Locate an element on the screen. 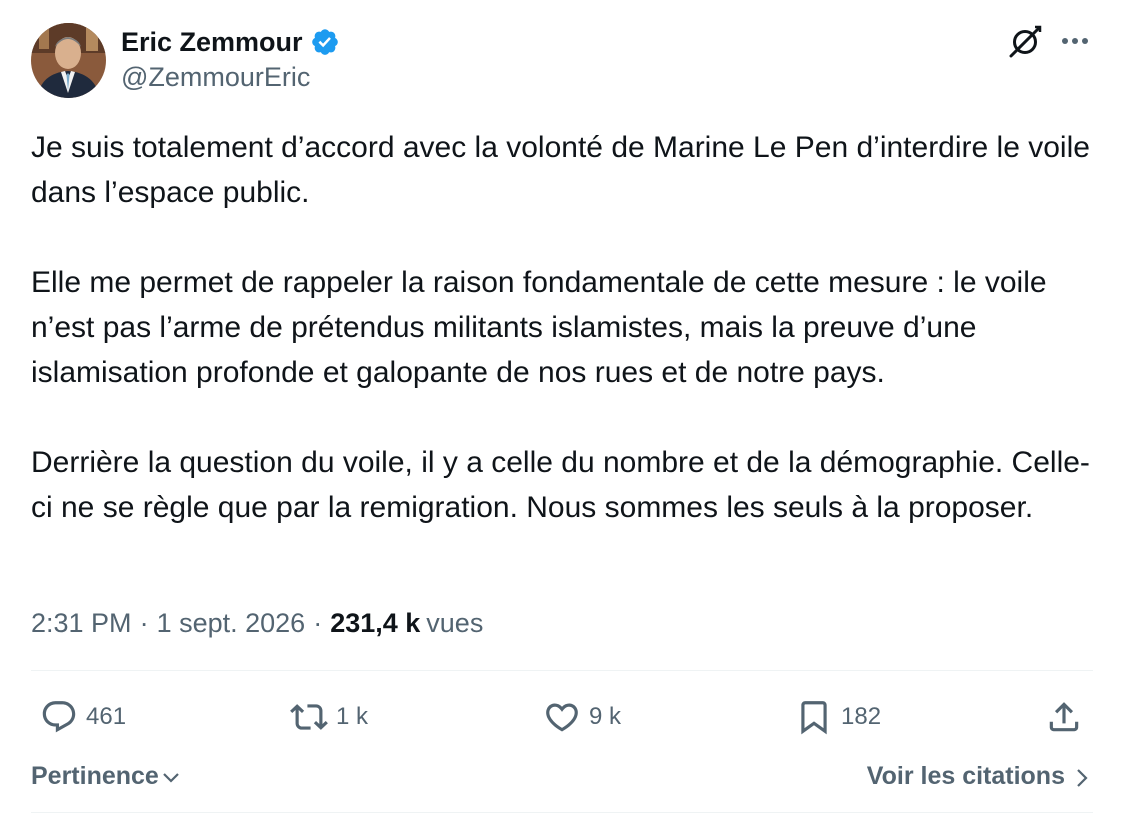  repost-icon is located at coordinates (309, 717).